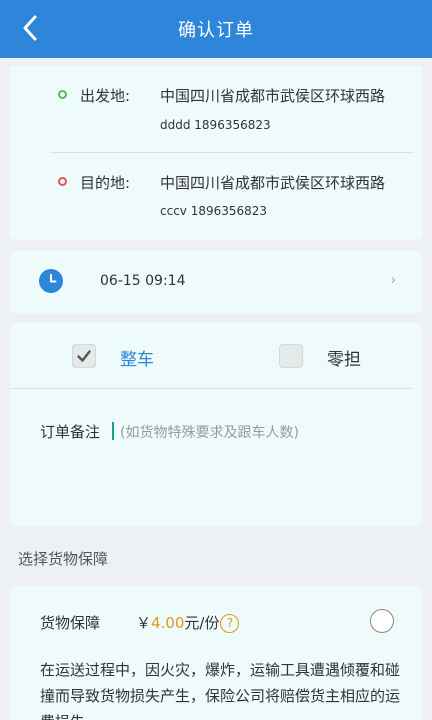 This screenshot has height=720, width=432. I want to click on back-button, so click(30, 28).